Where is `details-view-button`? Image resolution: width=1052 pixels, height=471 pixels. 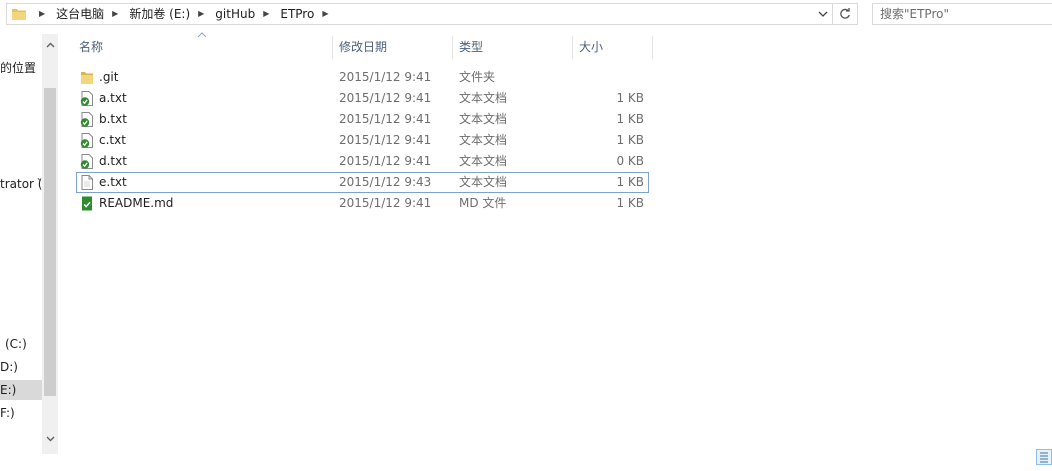 details-view-button is located at coordinates (1044, 457).